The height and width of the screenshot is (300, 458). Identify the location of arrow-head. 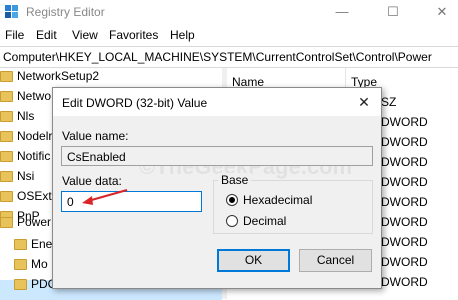
(87, 200).